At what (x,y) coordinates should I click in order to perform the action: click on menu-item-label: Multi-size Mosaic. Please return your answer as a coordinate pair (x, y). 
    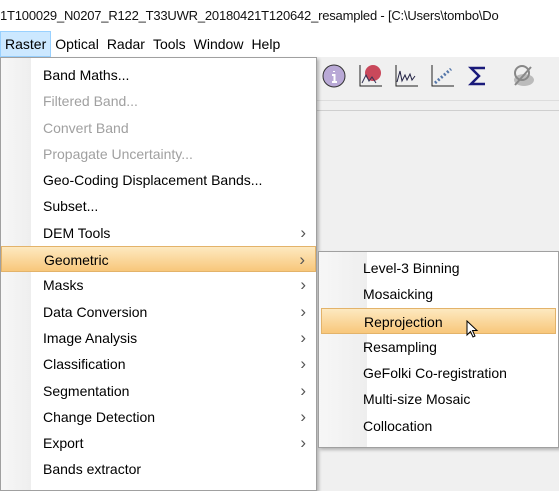
    Looking at the image, I should click on (417, 399).